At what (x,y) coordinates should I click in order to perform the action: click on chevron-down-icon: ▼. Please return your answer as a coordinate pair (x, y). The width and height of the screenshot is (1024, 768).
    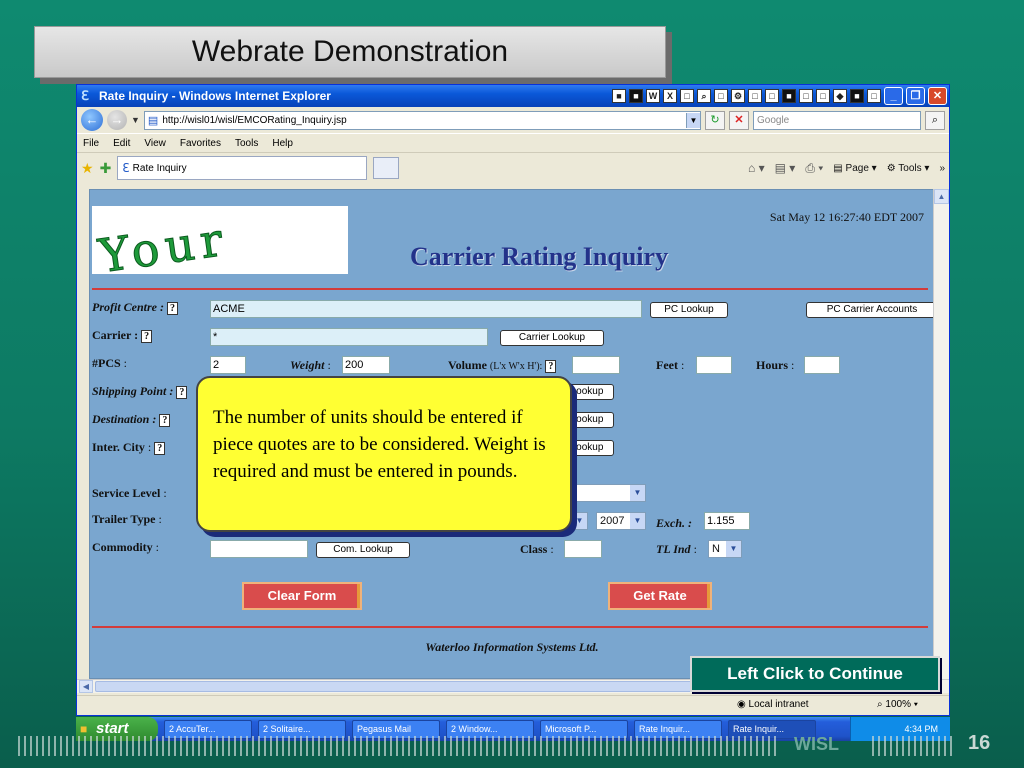
    Looking at the image, I should click on (637, 521).